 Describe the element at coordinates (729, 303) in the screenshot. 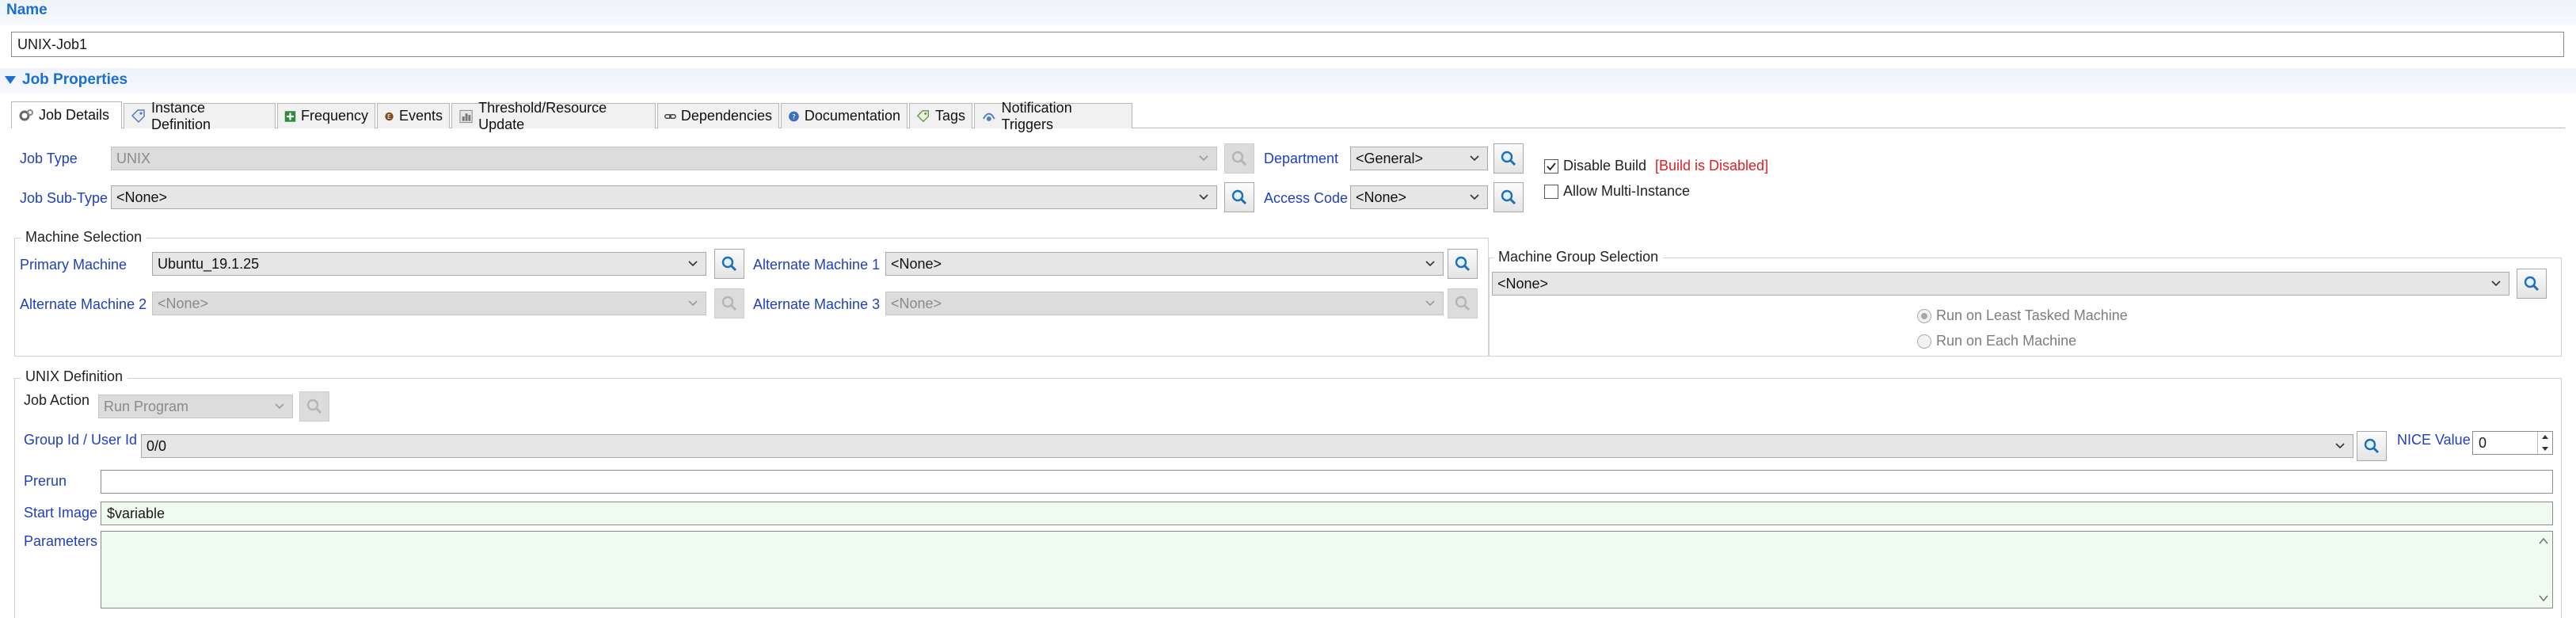

I see `alternate-machine-2-search-button` at that location.